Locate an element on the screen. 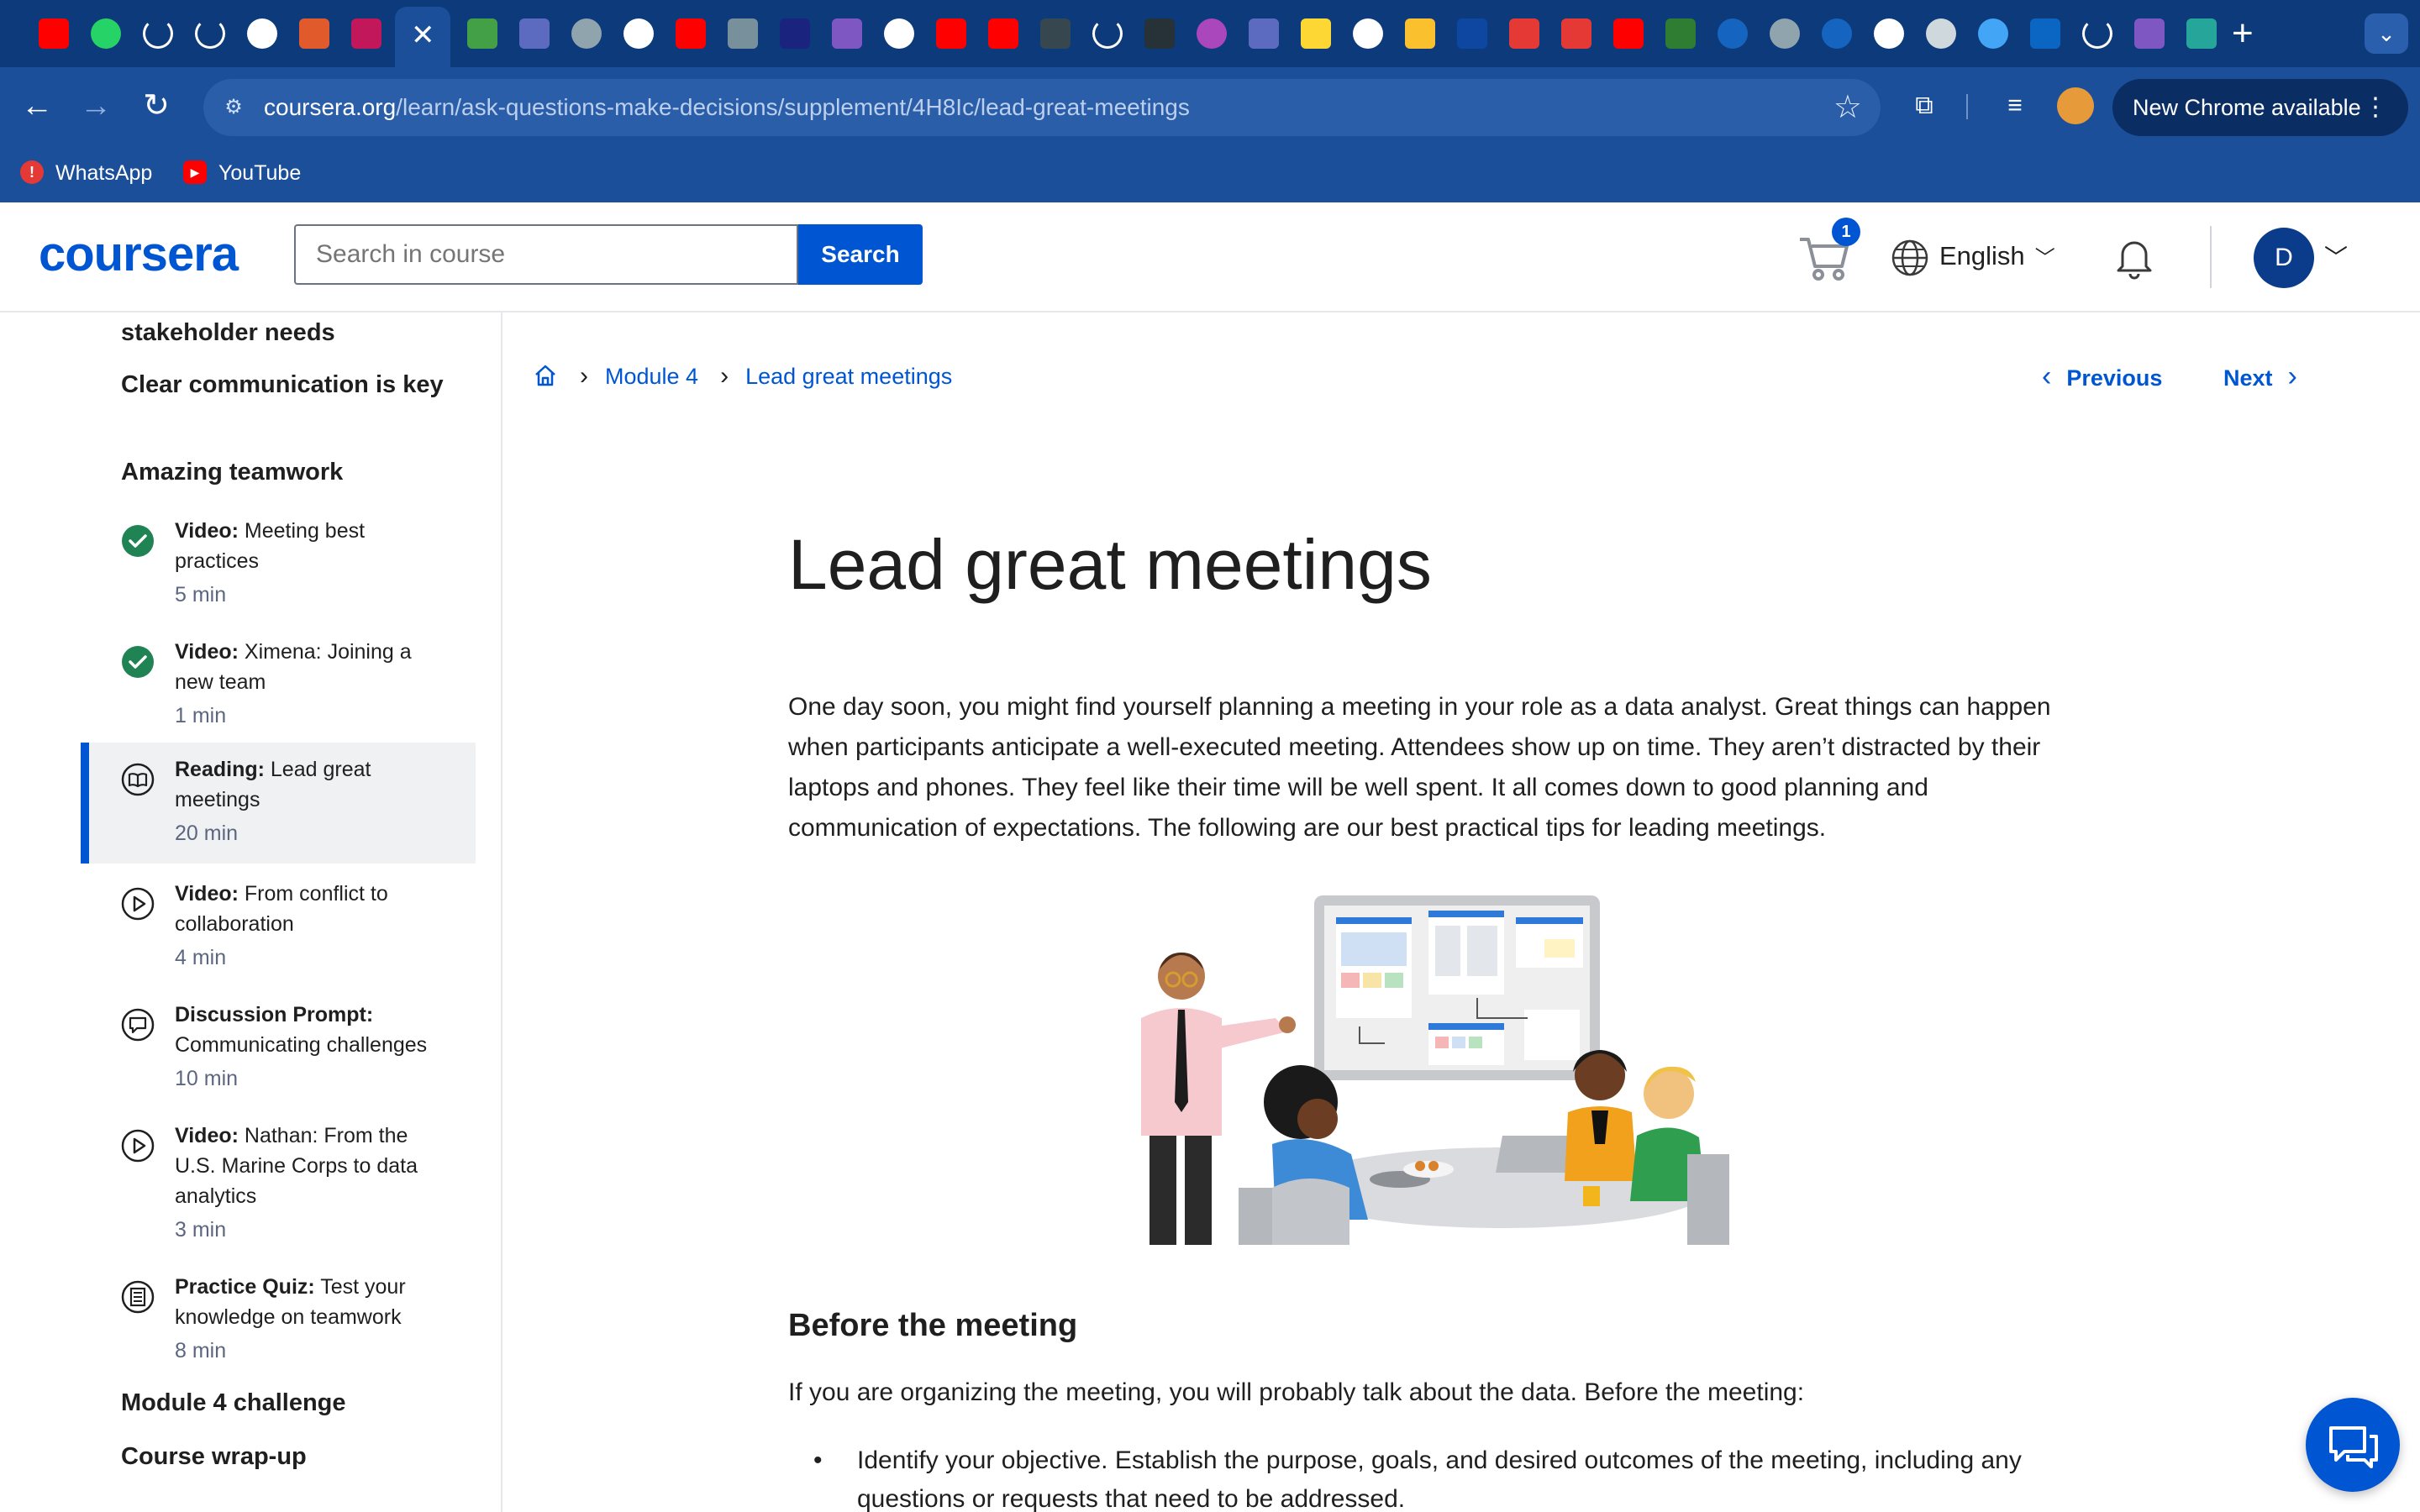 The image size is (2420, 1512). back-icon: ← is located at coordinates (37, 106).